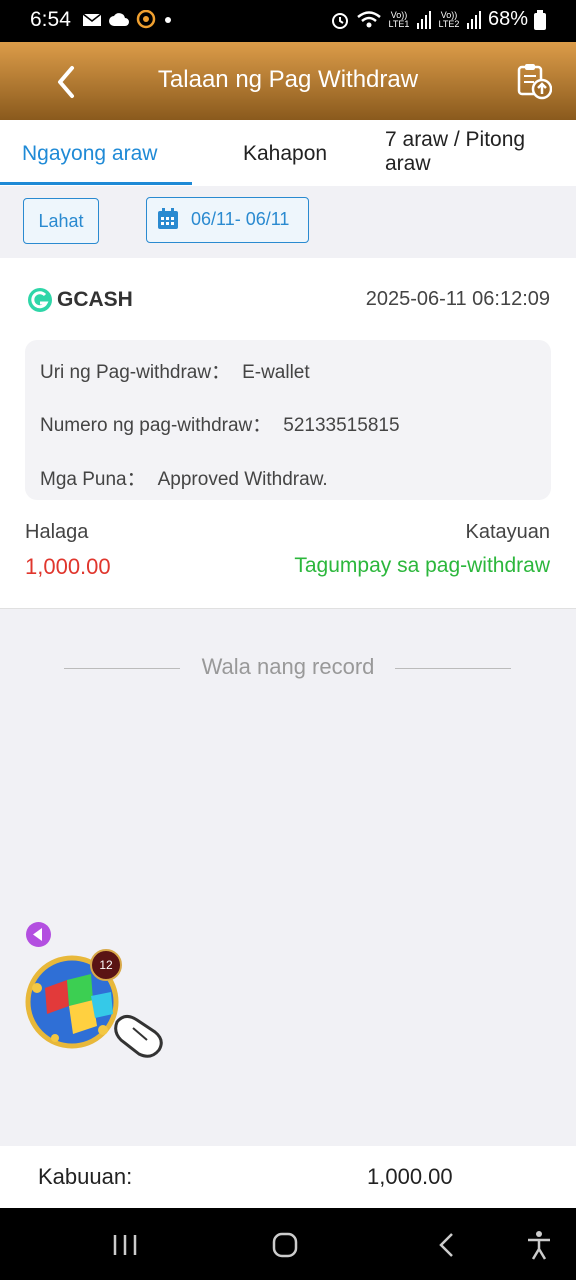  I want to click on detail-key: Uri ng Pag-withdraw：, so click(135, 372).